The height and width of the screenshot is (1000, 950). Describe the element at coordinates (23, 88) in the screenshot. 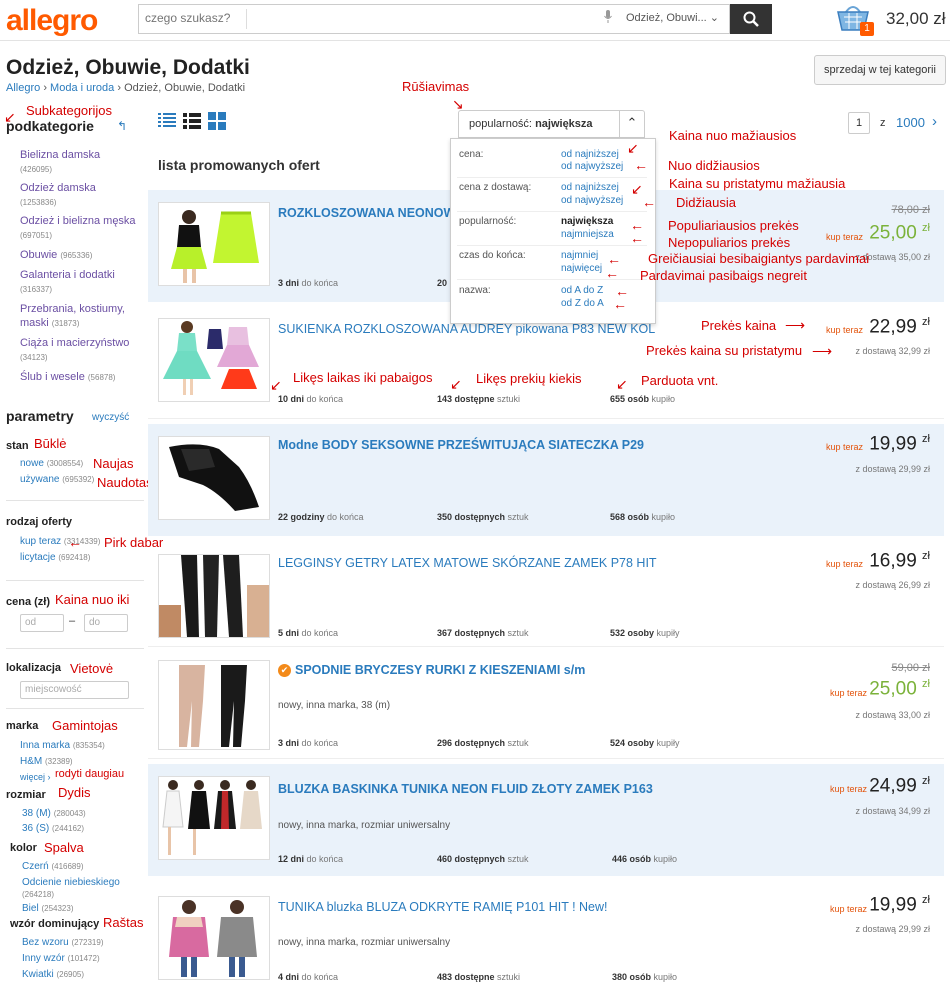

I see `breadcrumb-allegro: Allegro` at that location.